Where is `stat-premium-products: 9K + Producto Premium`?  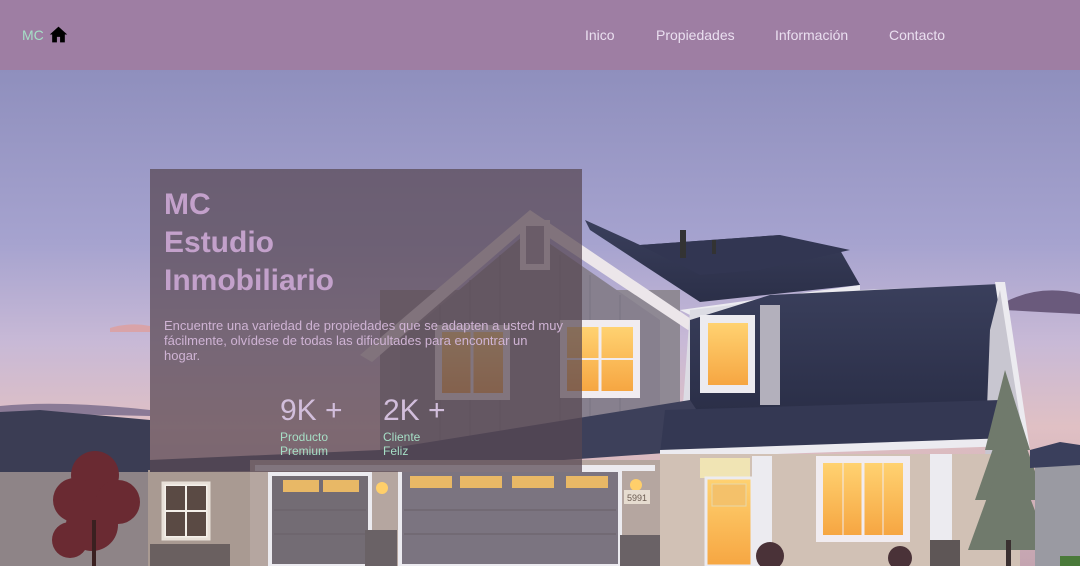
stat-premium-products: 9K + Producto Premium is located at coordinates (311, 425).